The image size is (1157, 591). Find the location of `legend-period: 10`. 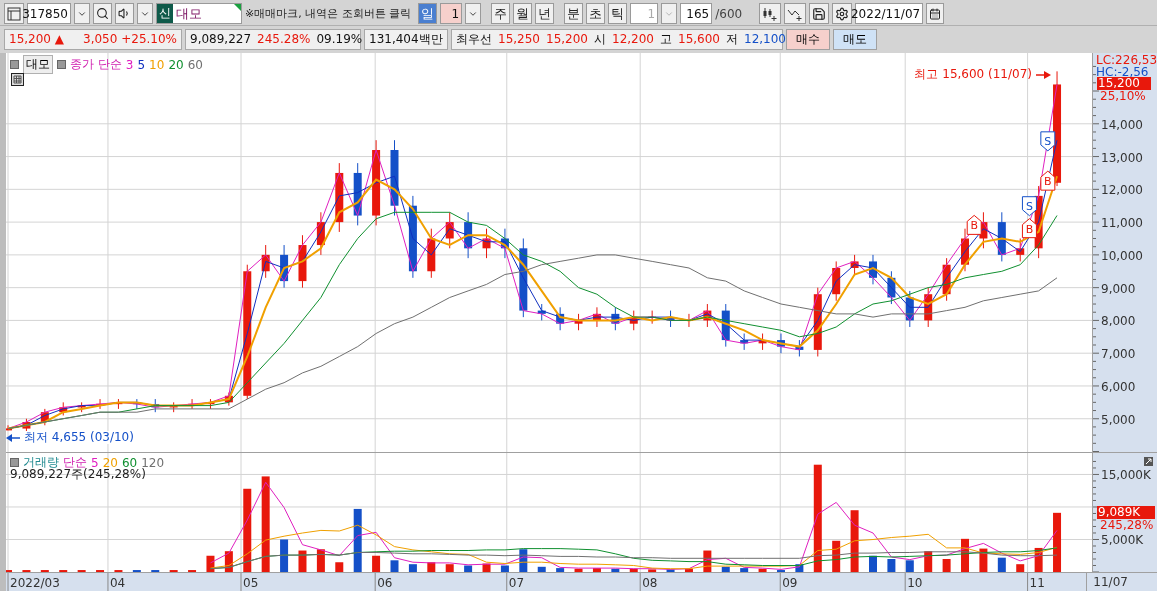

legend-period: 10 is located at coordinates (157, 64).